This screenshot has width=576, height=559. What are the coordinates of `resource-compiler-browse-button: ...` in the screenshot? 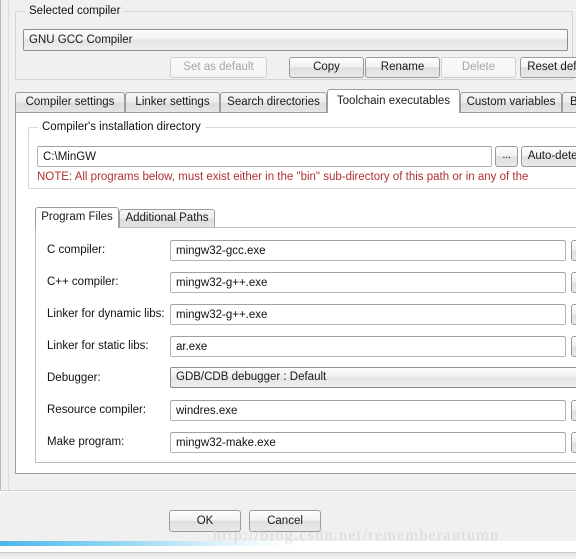 It's located at (573, 410).